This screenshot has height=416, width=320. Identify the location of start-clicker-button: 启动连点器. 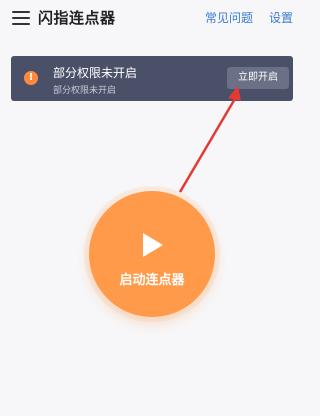
(152, 254).